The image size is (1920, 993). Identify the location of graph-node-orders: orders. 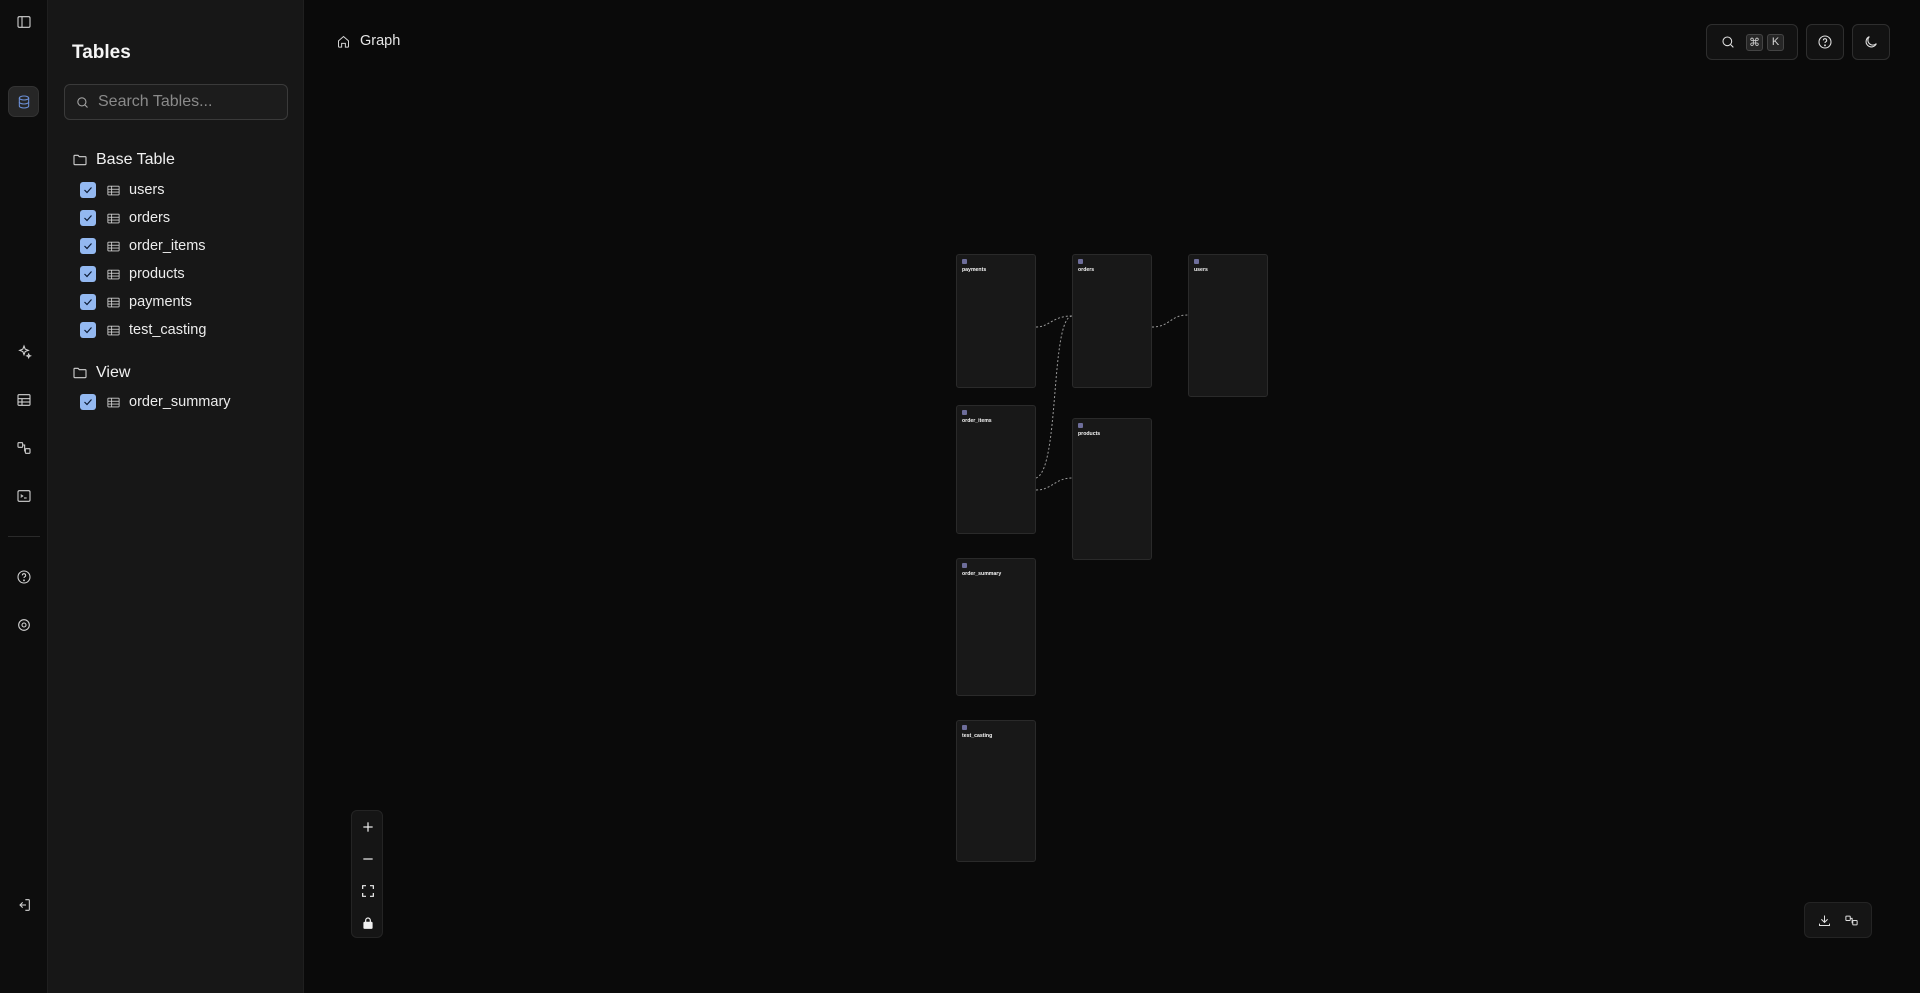
(1112, 321).